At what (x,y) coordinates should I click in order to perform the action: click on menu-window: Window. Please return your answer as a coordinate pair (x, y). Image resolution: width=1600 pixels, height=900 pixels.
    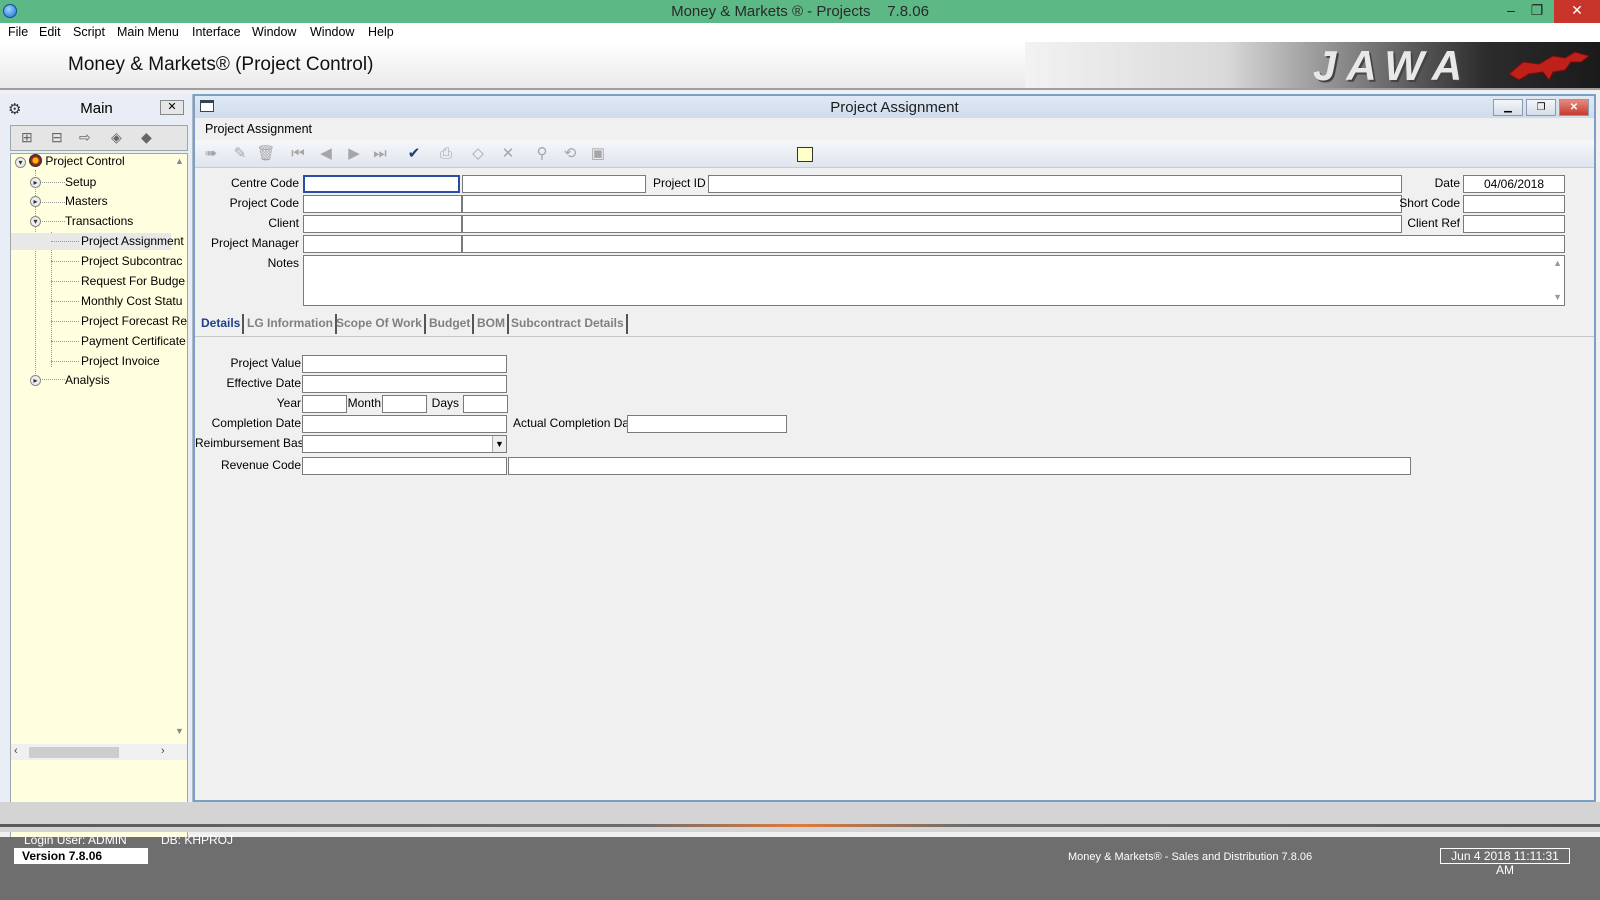
    Looking at the image, I should click on (274, 32).